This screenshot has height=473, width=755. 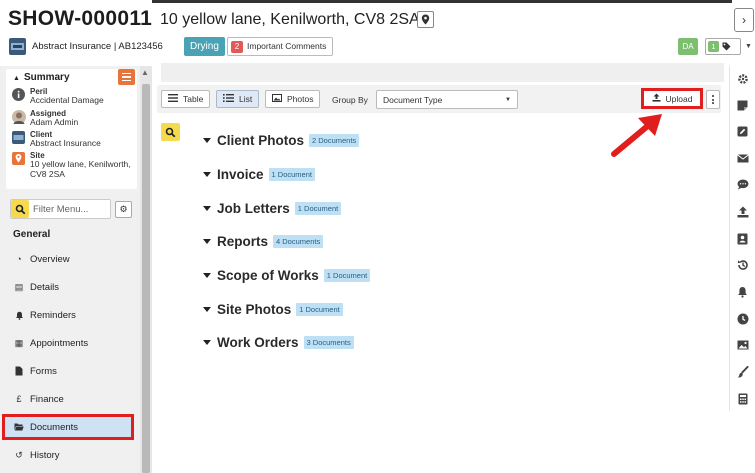 What do you see at coordinates (290, 19) in the screenshot?
I see `job-address: 10 yellow lane, Kenilworth, CV8 2SA` at bounding box center [290, 19].